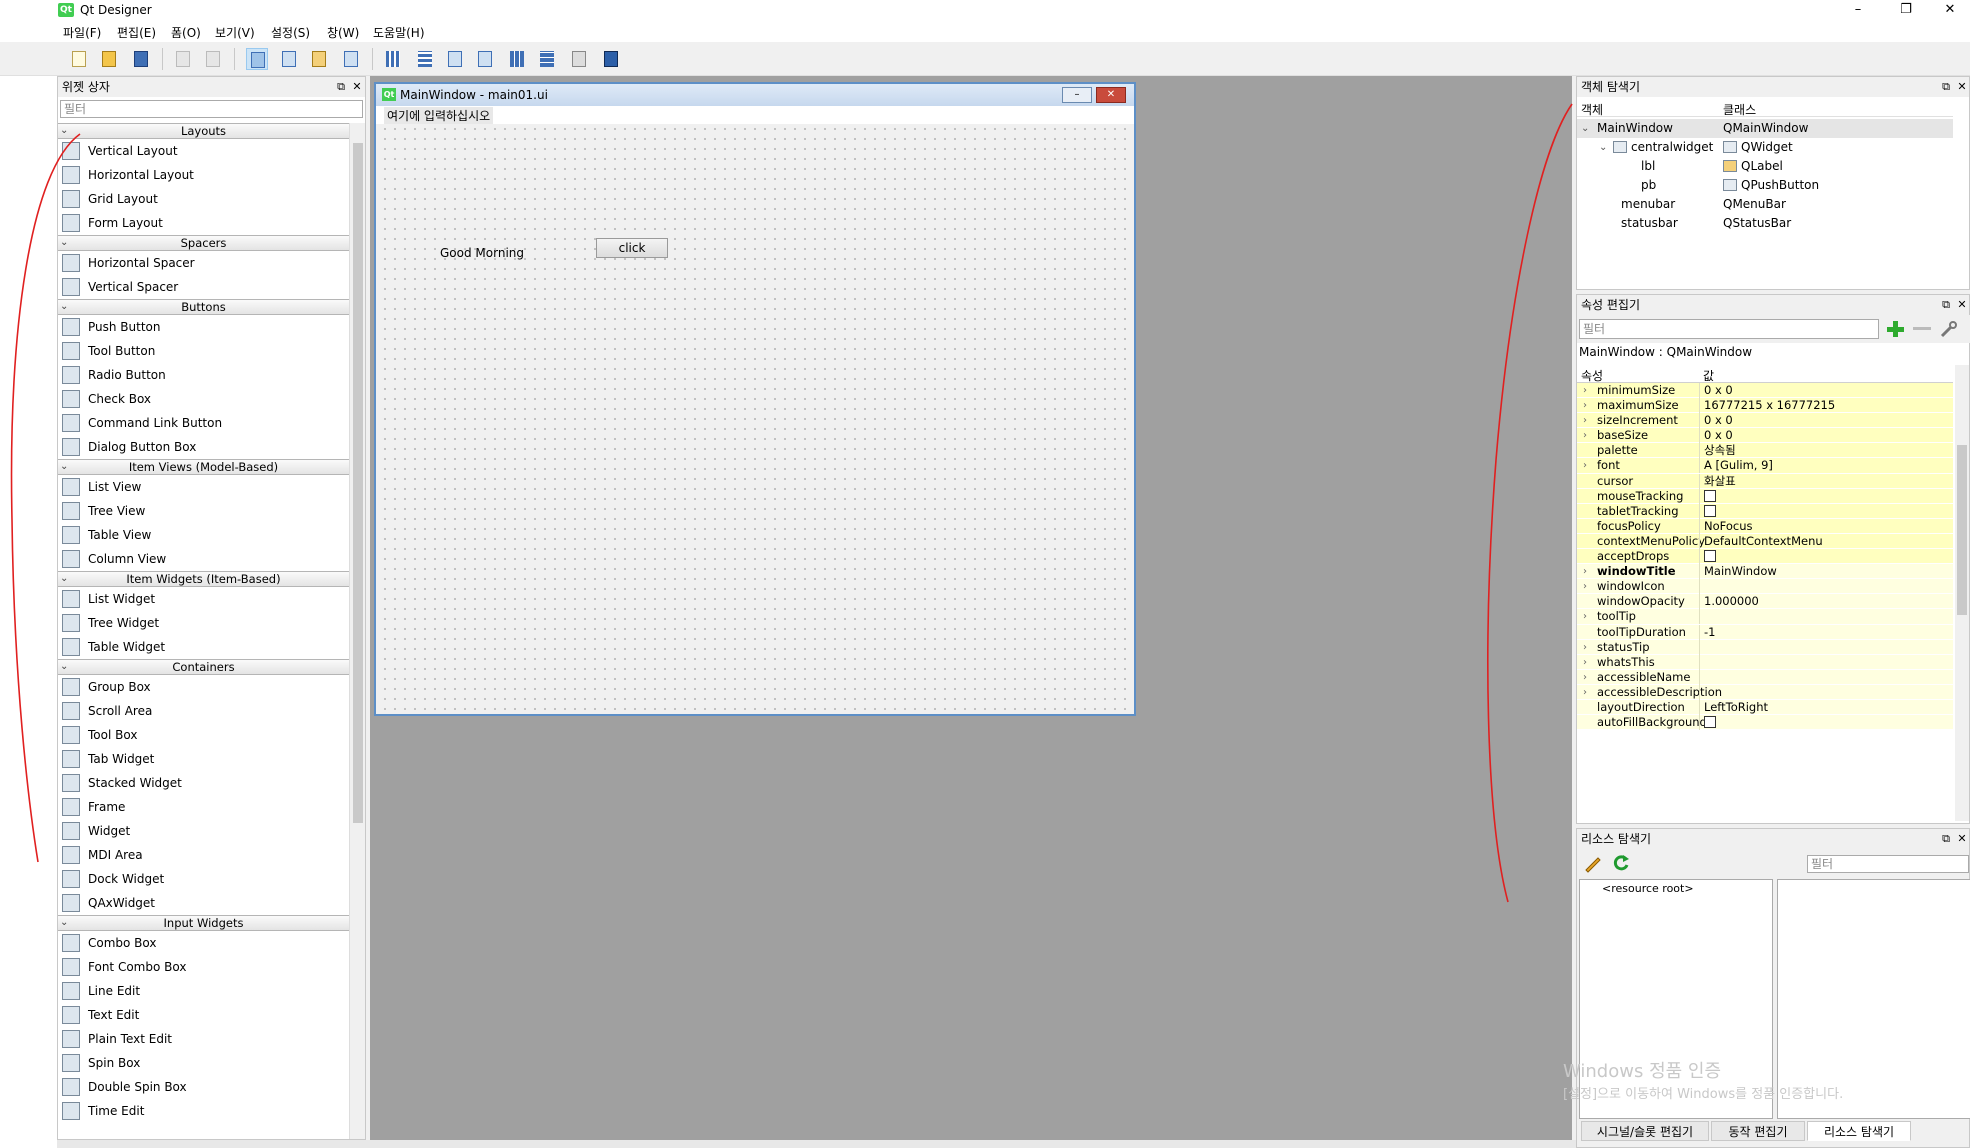 Image resolution: width=1970 pixels, height=1148 pixels. I want to click on property-row: contextMenuPolicy DefaultContextMenu, so click(1765, 541).